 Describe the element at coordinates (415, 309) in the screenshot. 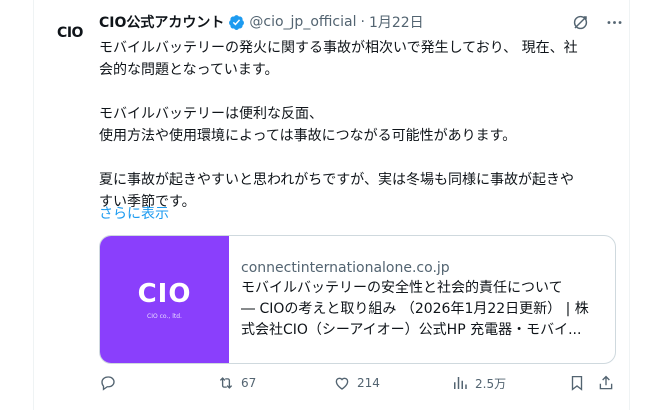

I see `card-title-line: ― CIOの考えと取り組み （2026年1月22日更新） | 株` at that location.